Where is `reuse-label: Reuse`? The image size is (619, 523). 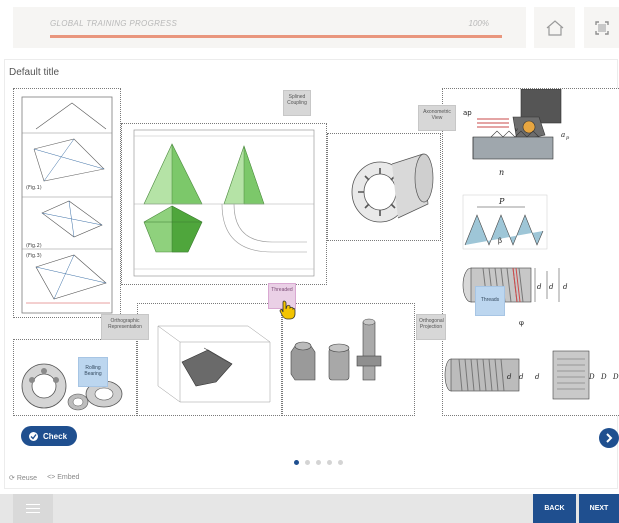 reuse-label: Reuse is located at coordinates (27, 478).